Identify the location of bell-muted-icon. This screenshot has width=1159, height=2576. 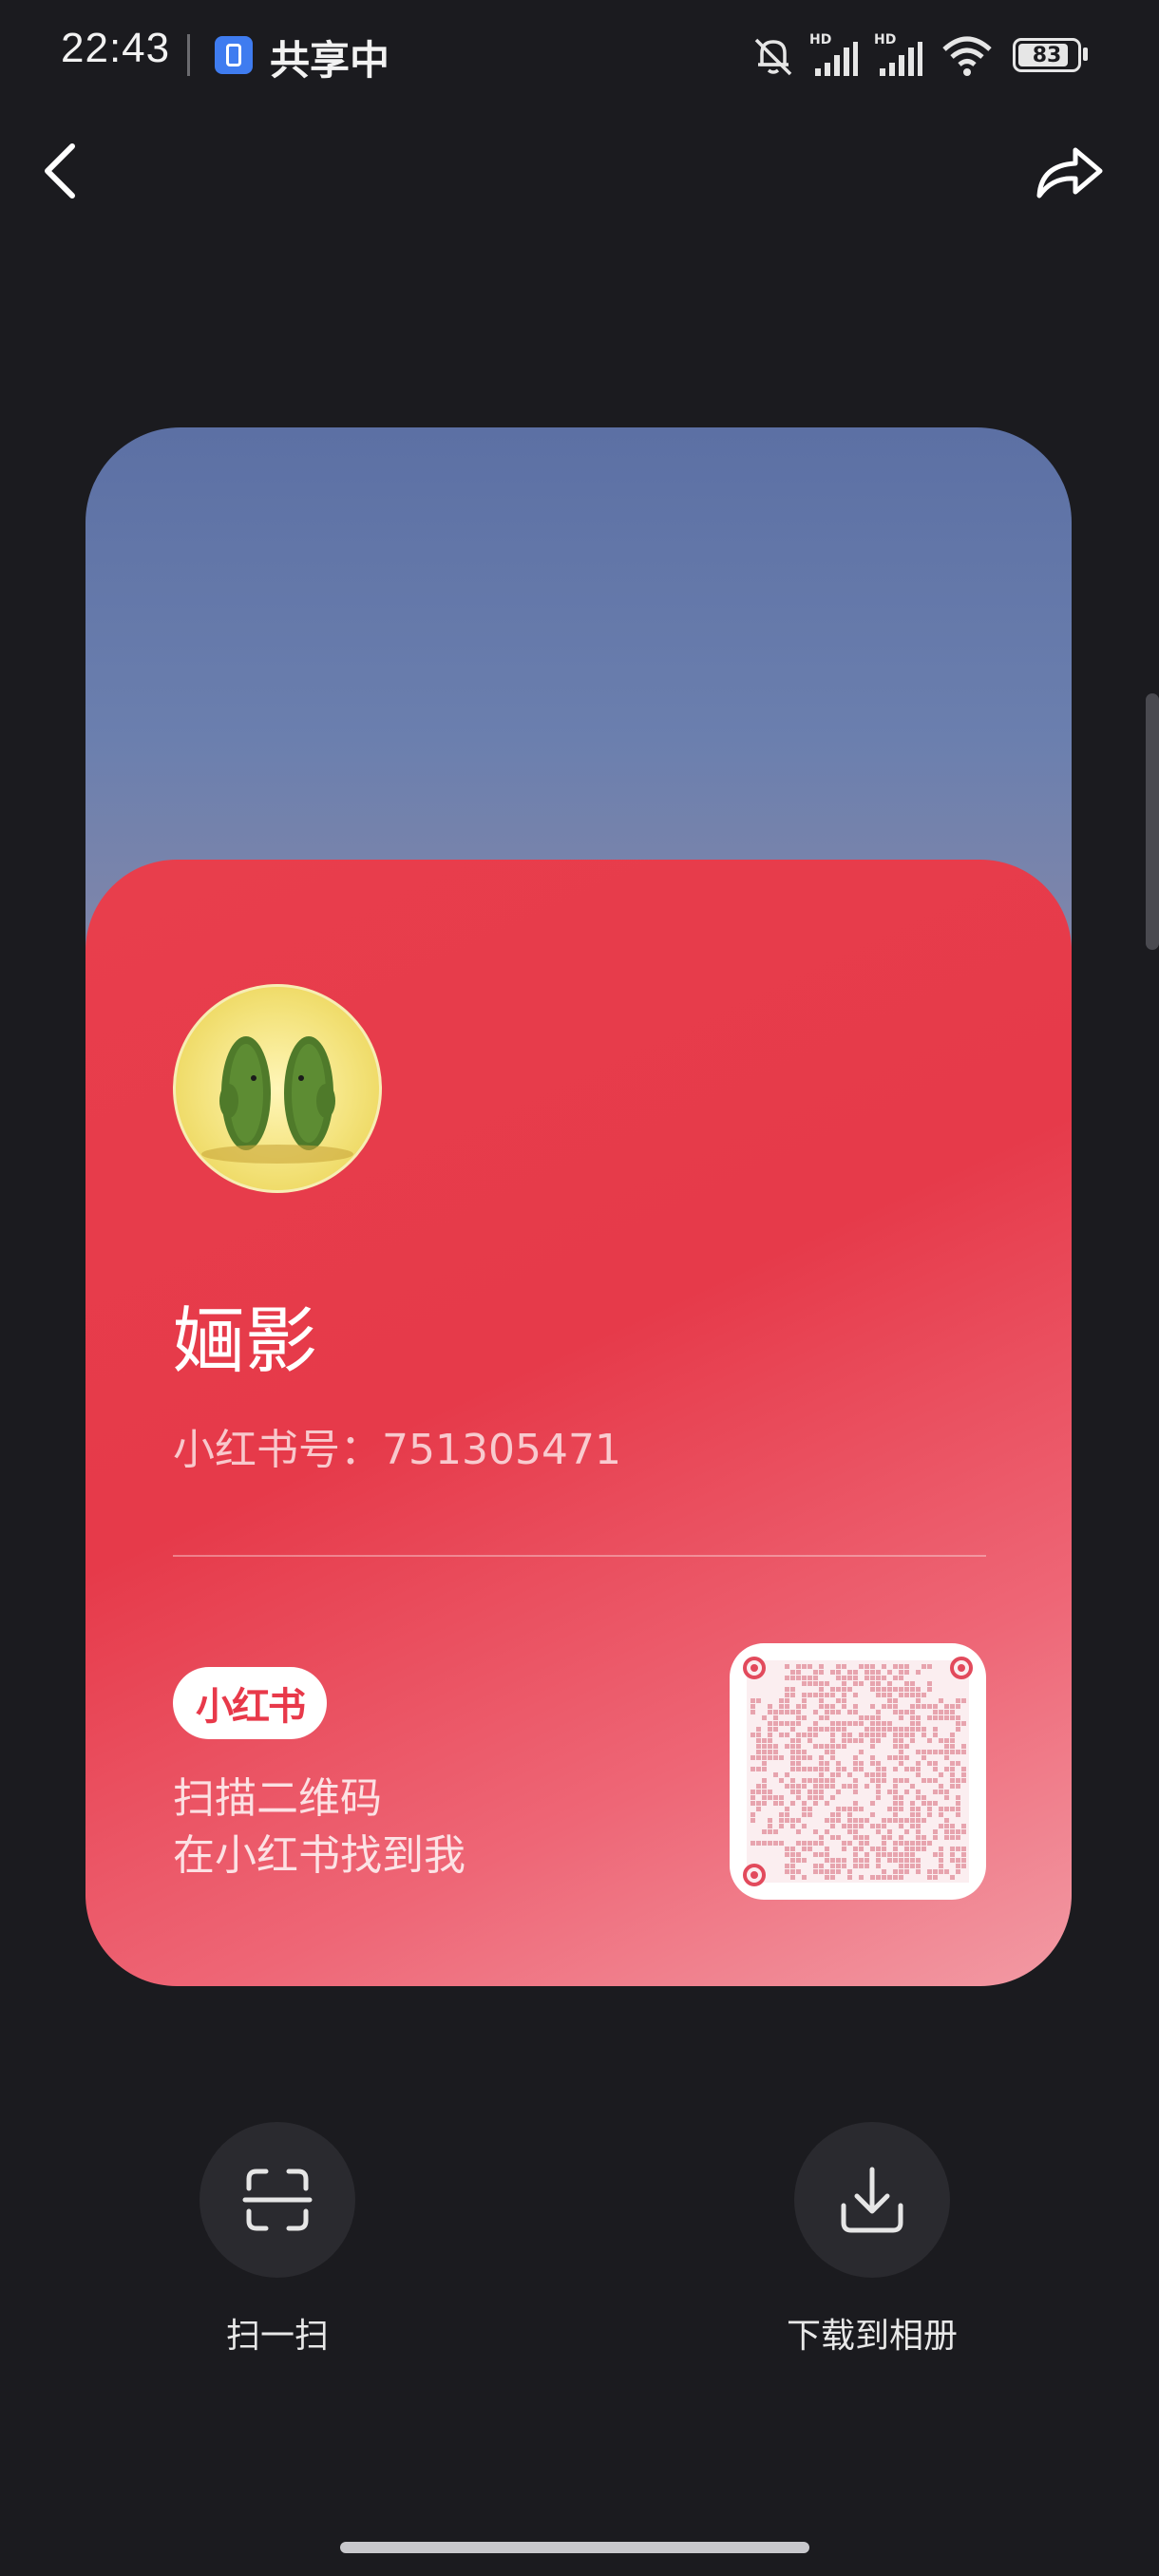
(773, 57).